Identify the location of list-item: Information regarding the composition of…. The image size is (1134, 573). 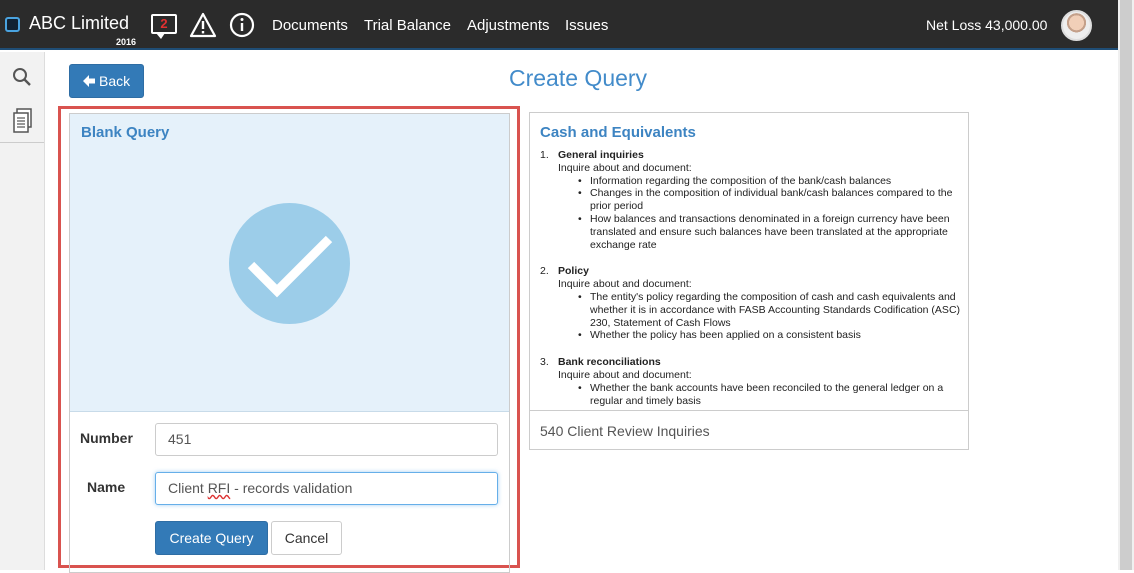
(773, 181).